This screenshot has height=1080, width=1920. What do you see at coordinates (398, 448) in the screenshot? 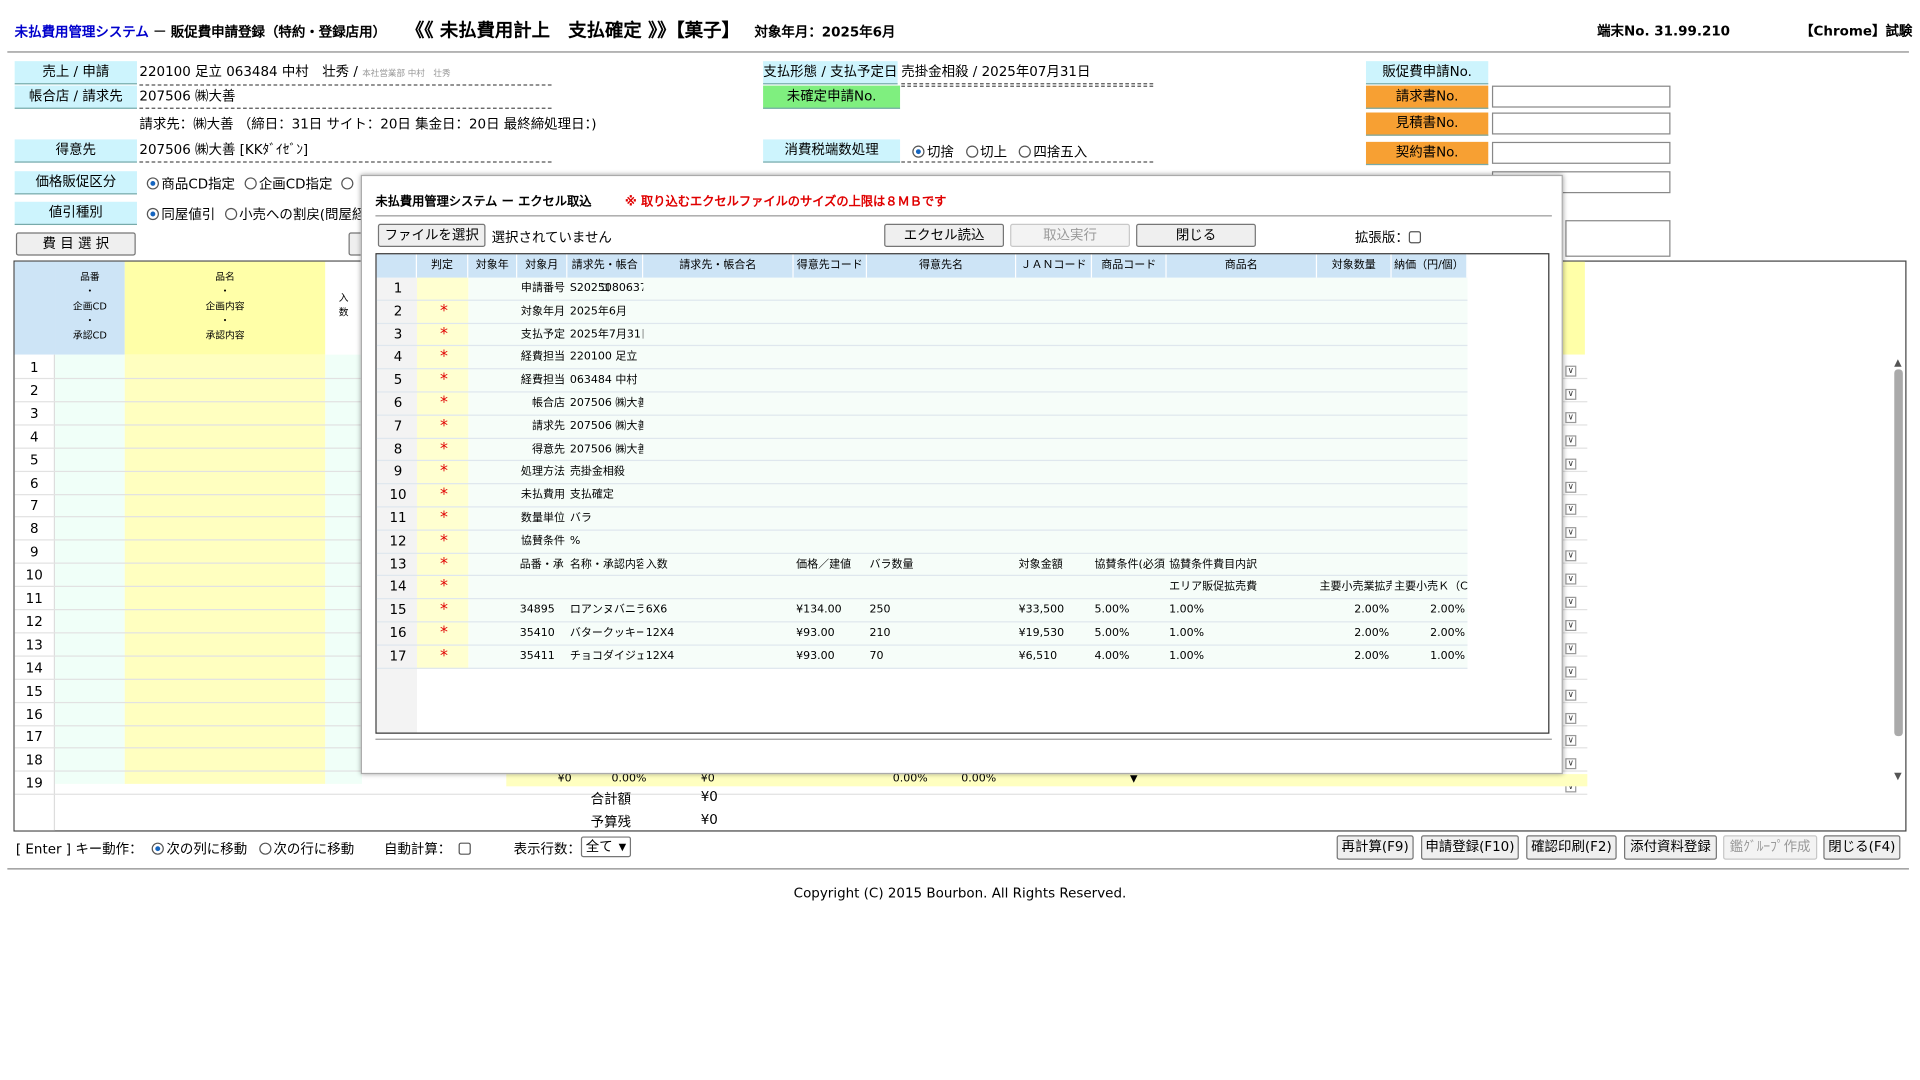
I see `preview-row-number: 8` at bounding box center [398, 448].